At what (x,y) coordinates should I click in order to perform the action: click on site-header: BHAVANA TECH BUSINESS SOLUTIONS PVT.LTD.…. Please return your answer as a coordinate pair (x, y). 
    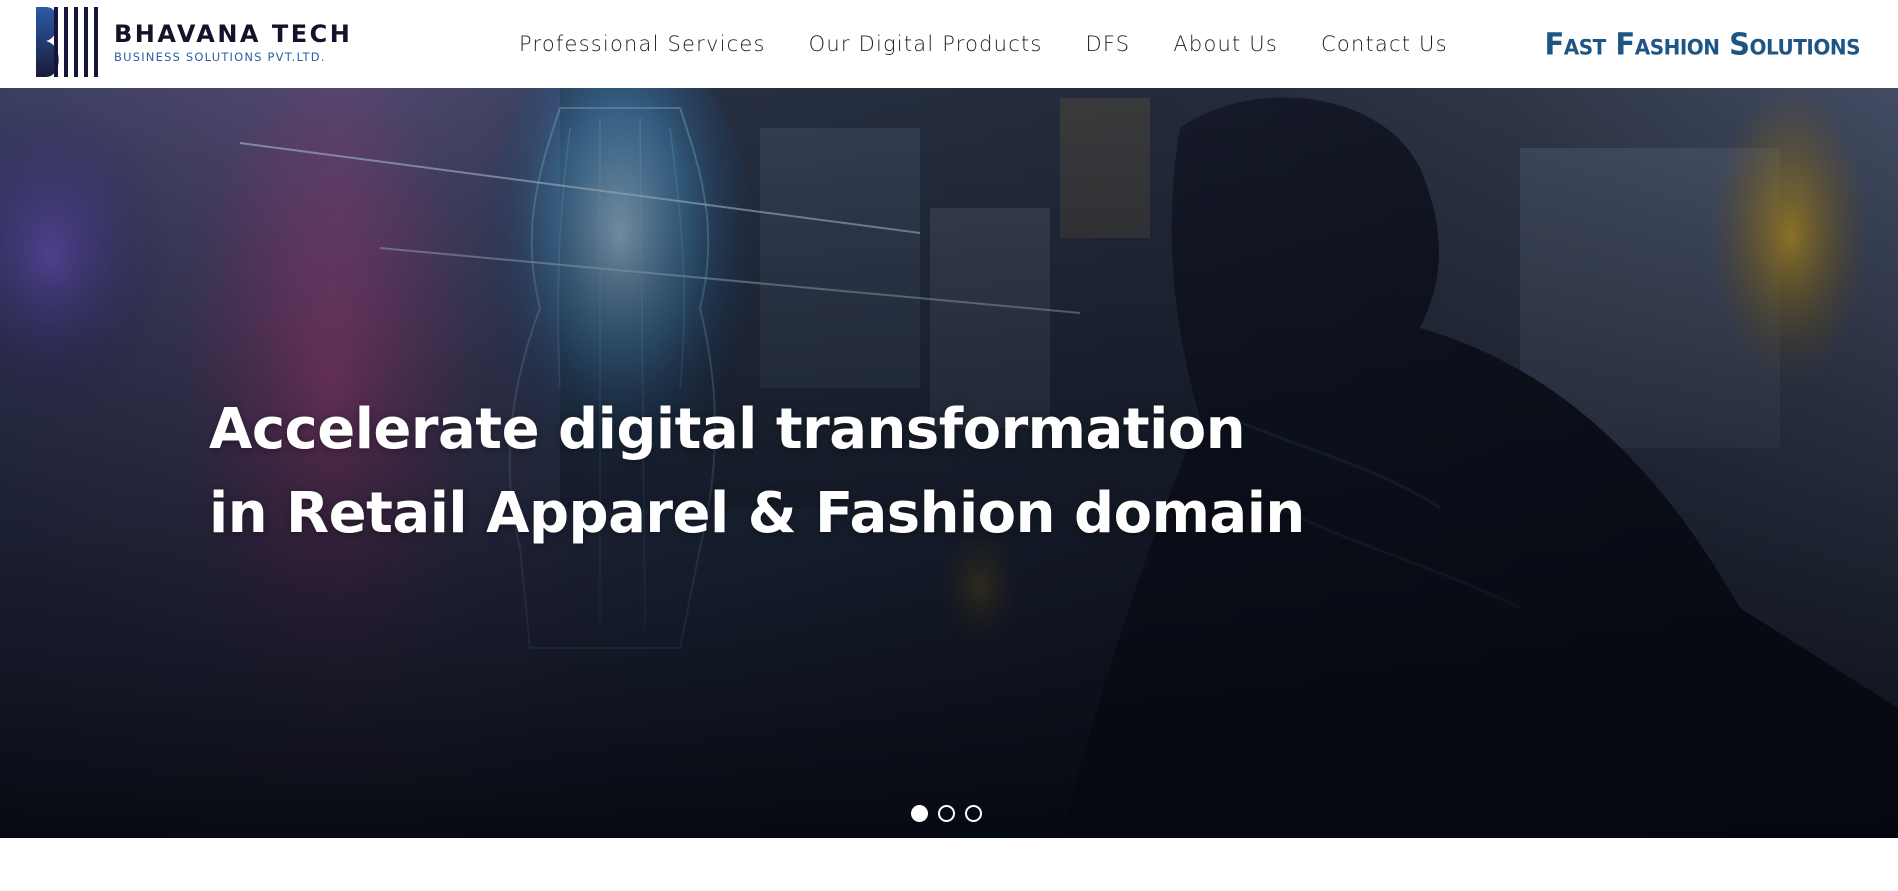
    Looking at the image, I should click on (949, 44).